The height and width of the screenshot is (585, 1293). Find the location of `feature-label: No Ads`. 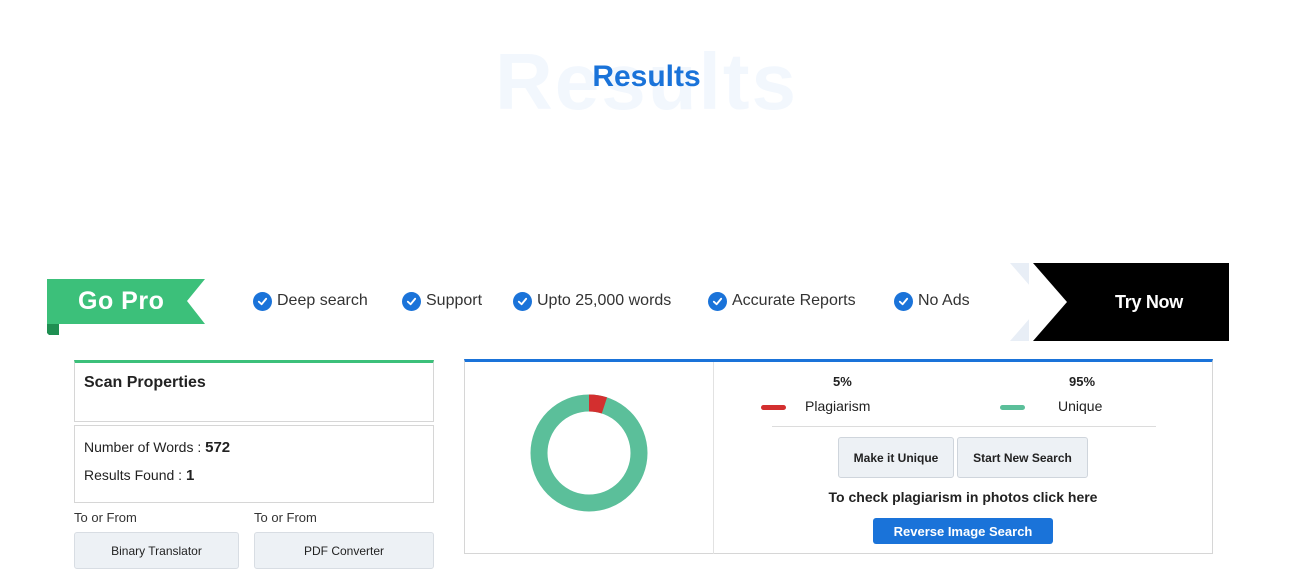

feature-label: No Ads is located at coordinates (944, 300).